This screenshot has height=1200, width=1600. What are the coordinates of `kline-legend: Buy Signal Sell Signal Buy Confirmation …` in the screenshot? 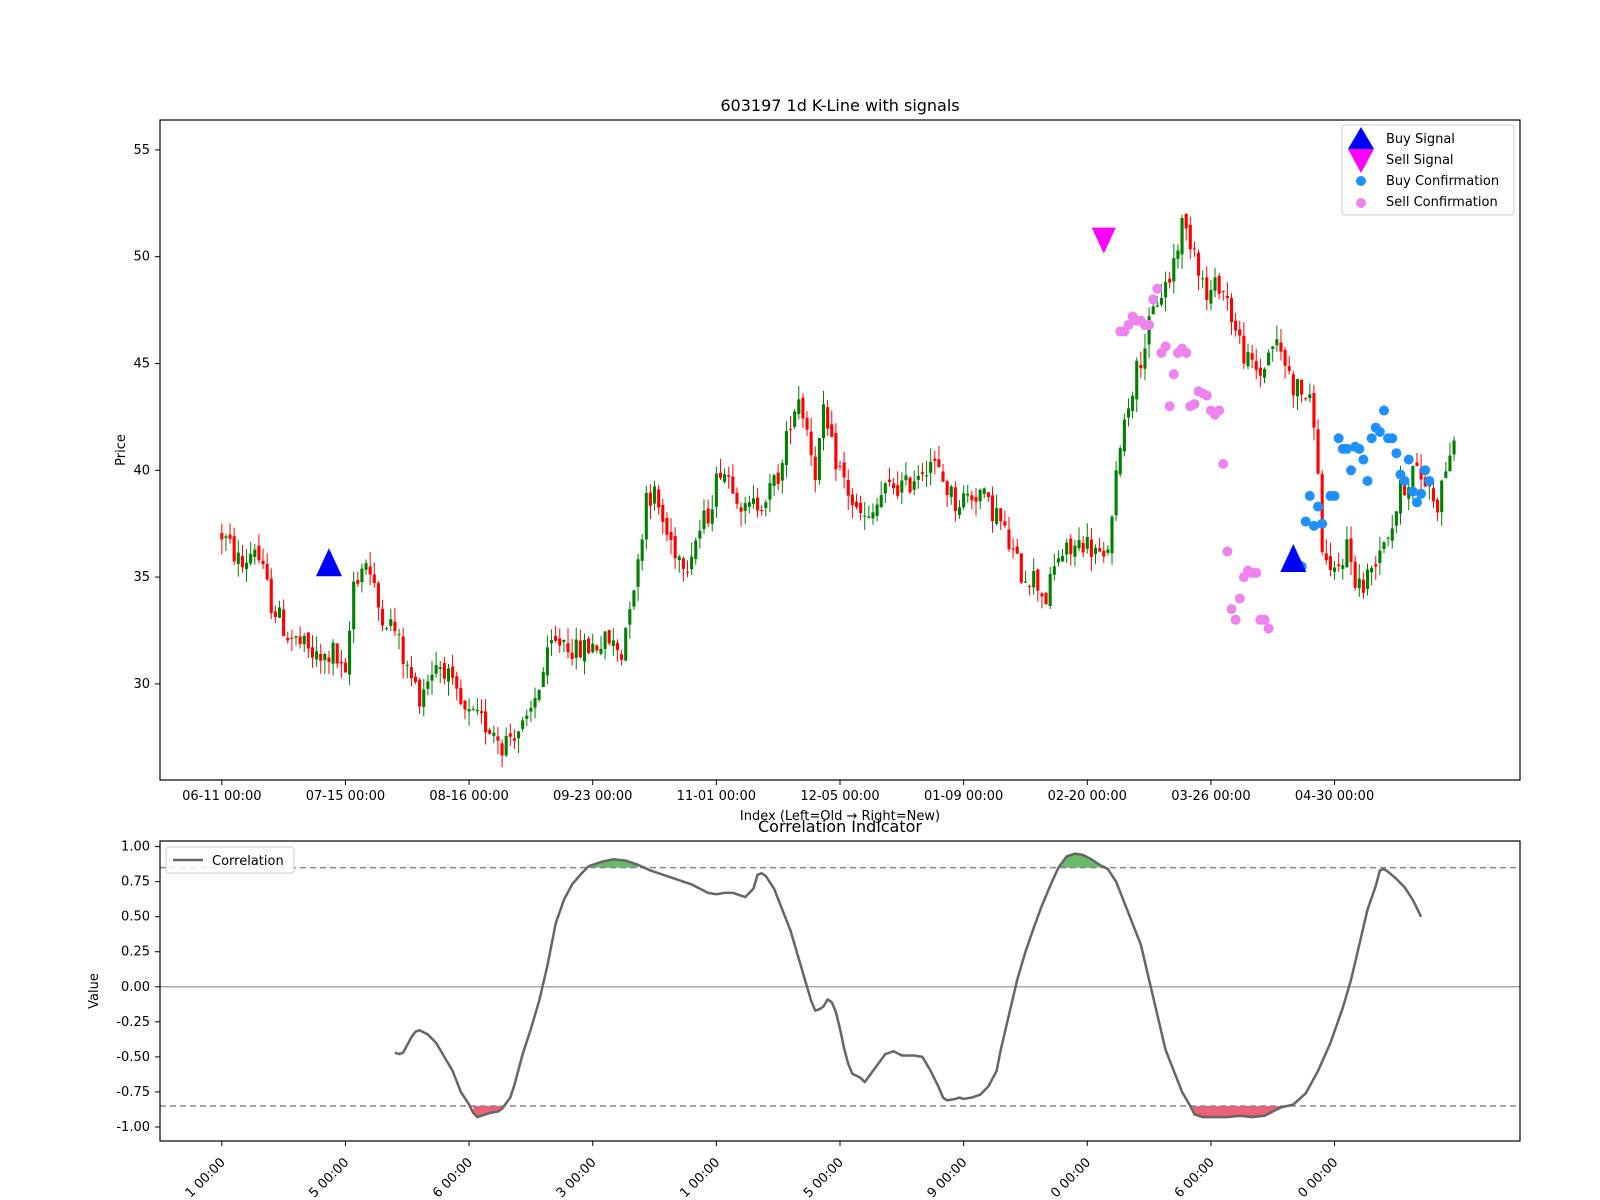 It's located at (1428, 170).